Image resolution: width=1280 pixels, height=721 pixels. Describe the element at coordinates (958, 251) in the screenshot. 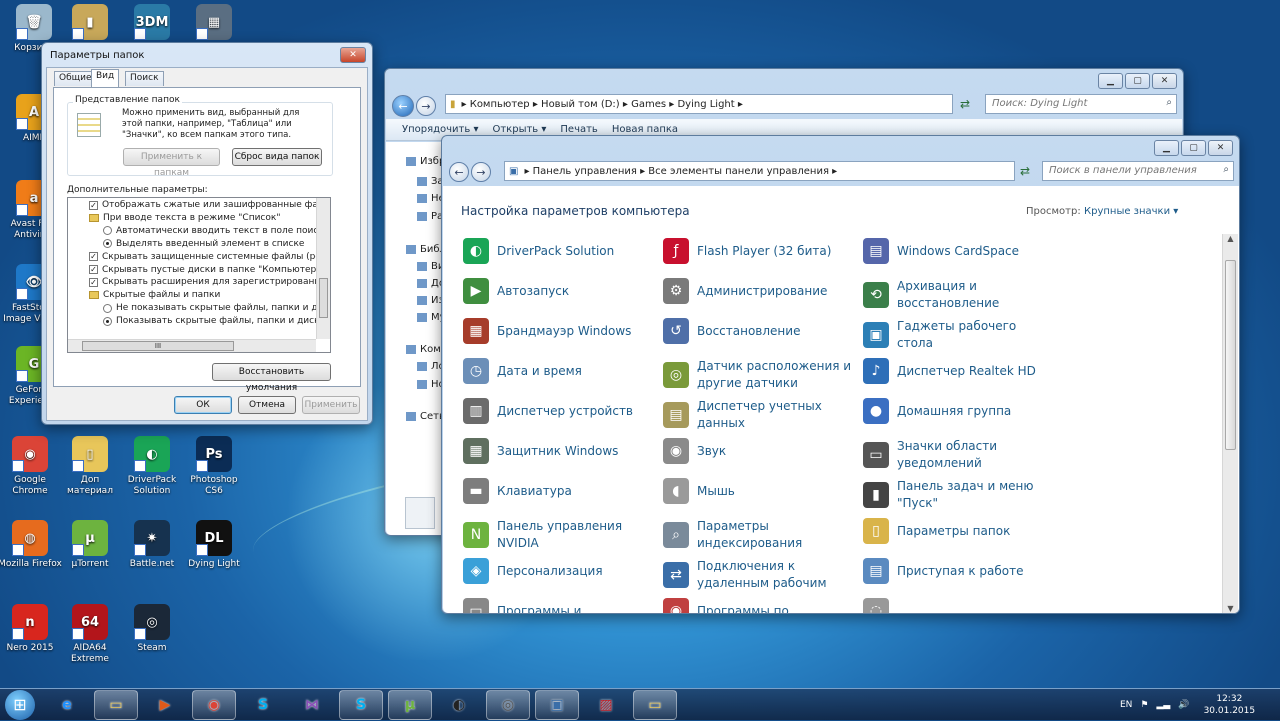

I see `cp-item: ▤ Windows CardSpace` at that location.